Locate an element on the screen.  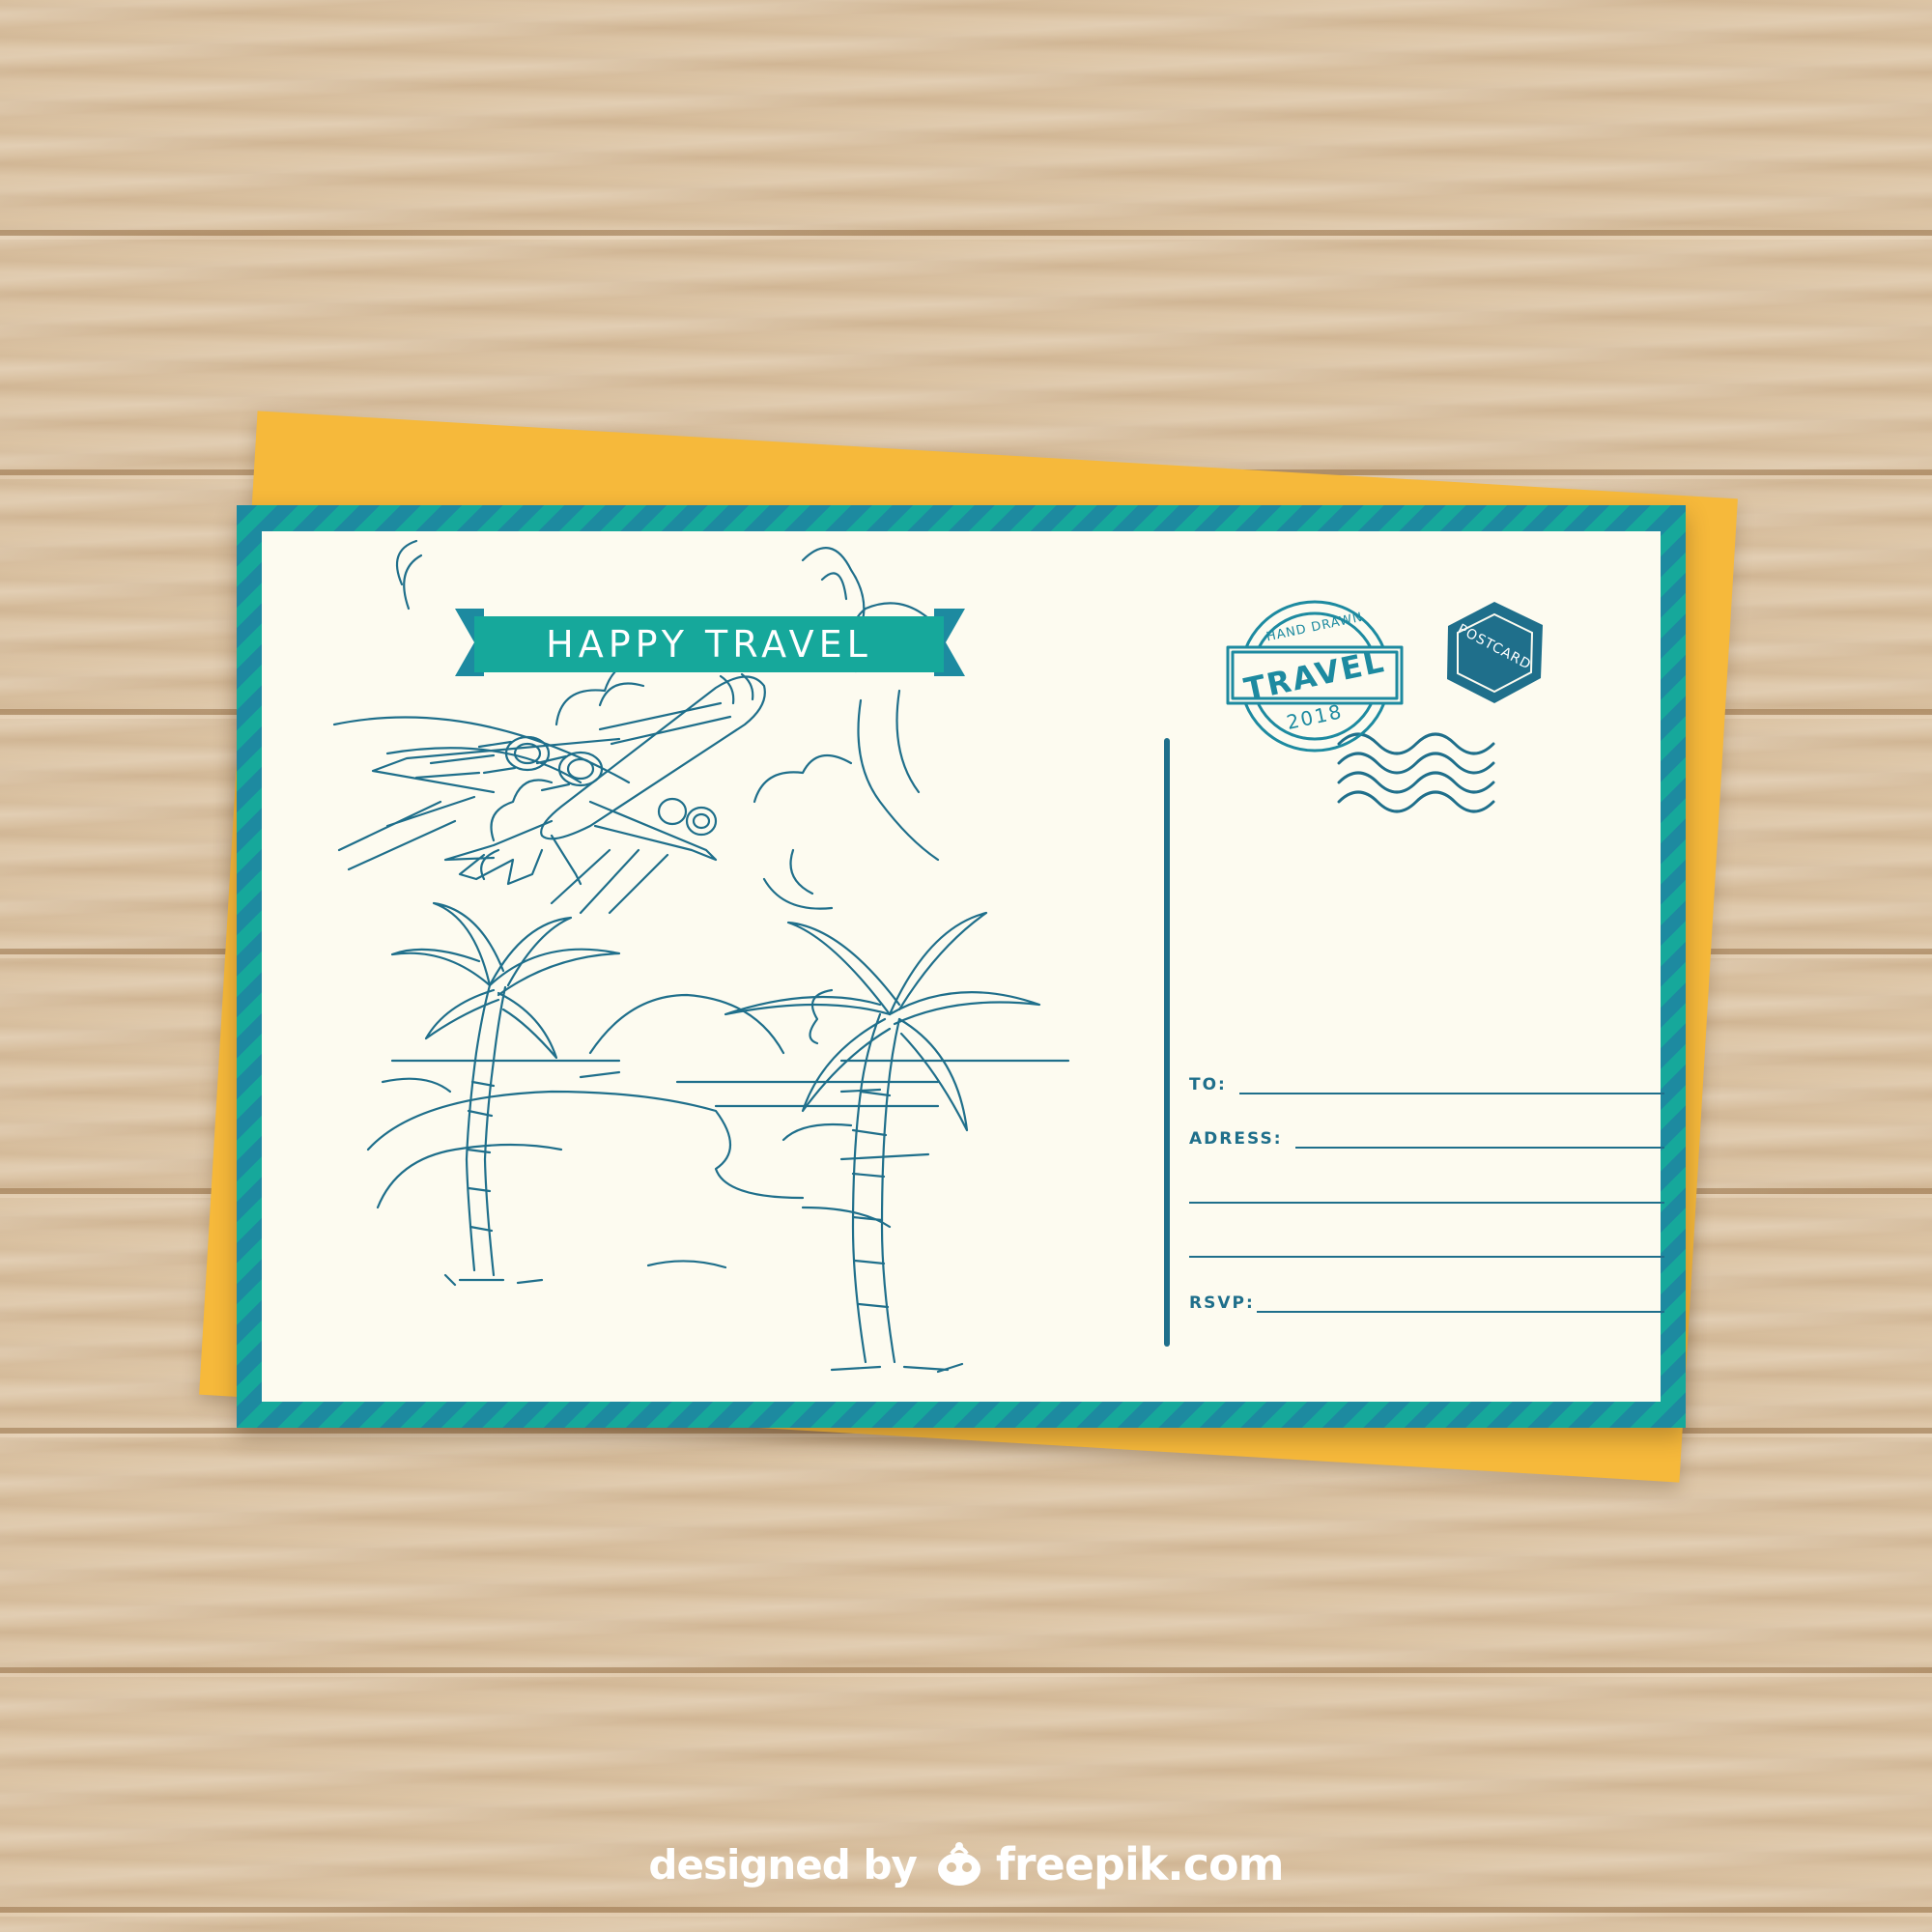
footer-credit: designed by freepik.com is located at coordinates (966, 1864).